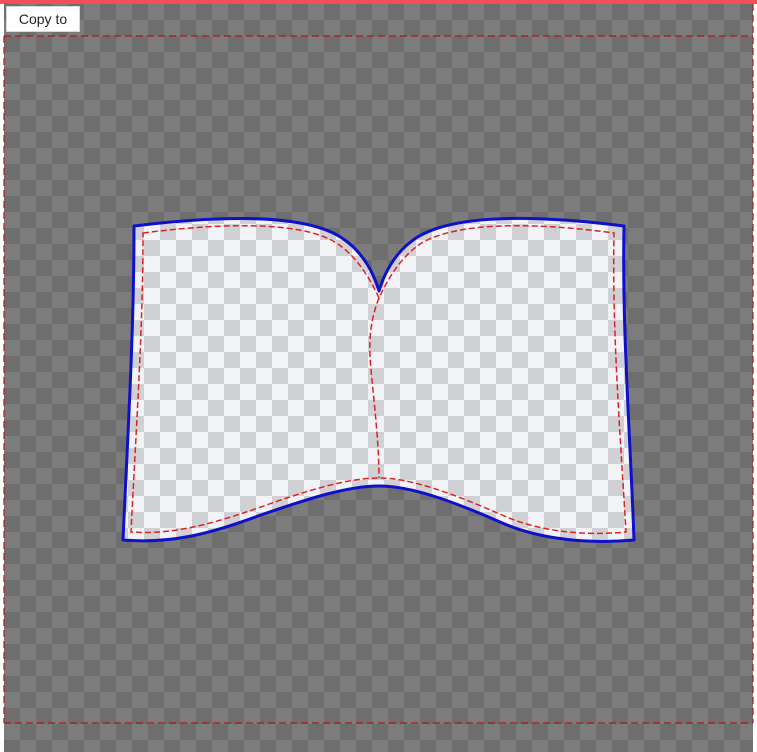  Describe the element at coordinates (43, 19) in the screenshot. I see `copy-to-button: Copy to` at that location.